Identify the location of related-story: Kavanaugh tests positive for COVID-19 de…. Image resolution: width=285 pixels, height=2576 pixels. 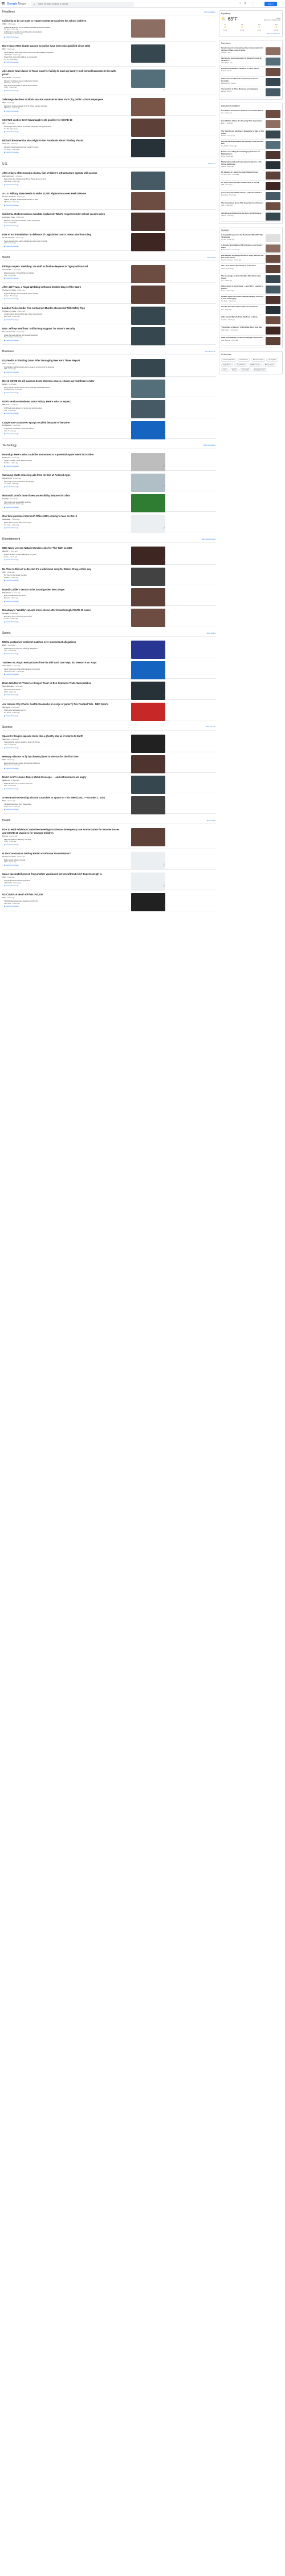
(62, 127).